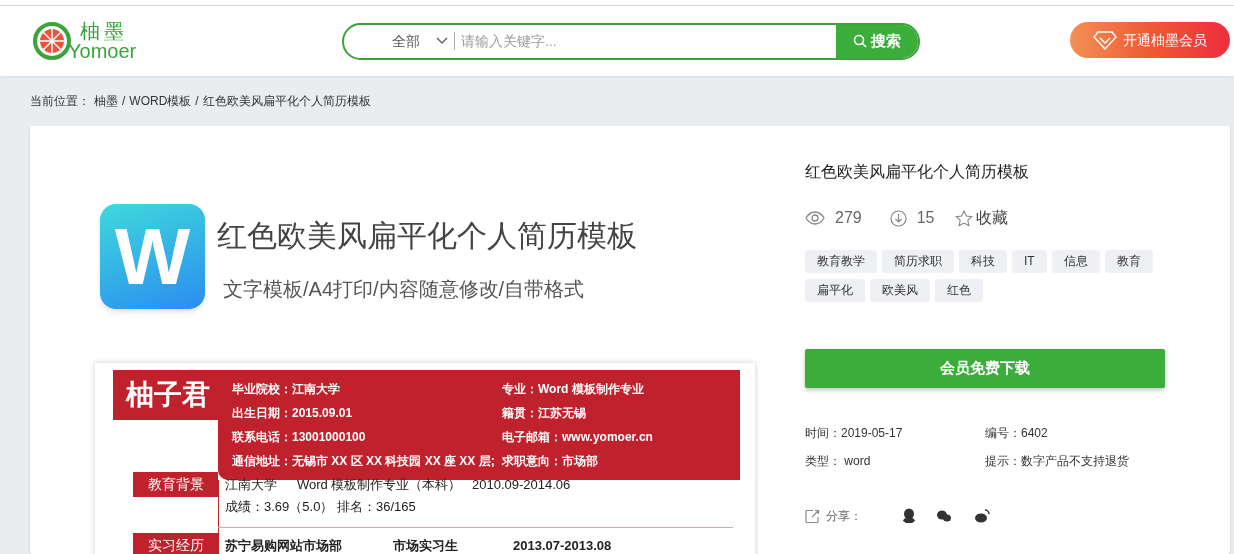 The image size is (1234, 554). I want to click on meta-text: 提示：数字产品不支持退货, so click(1057, 461).